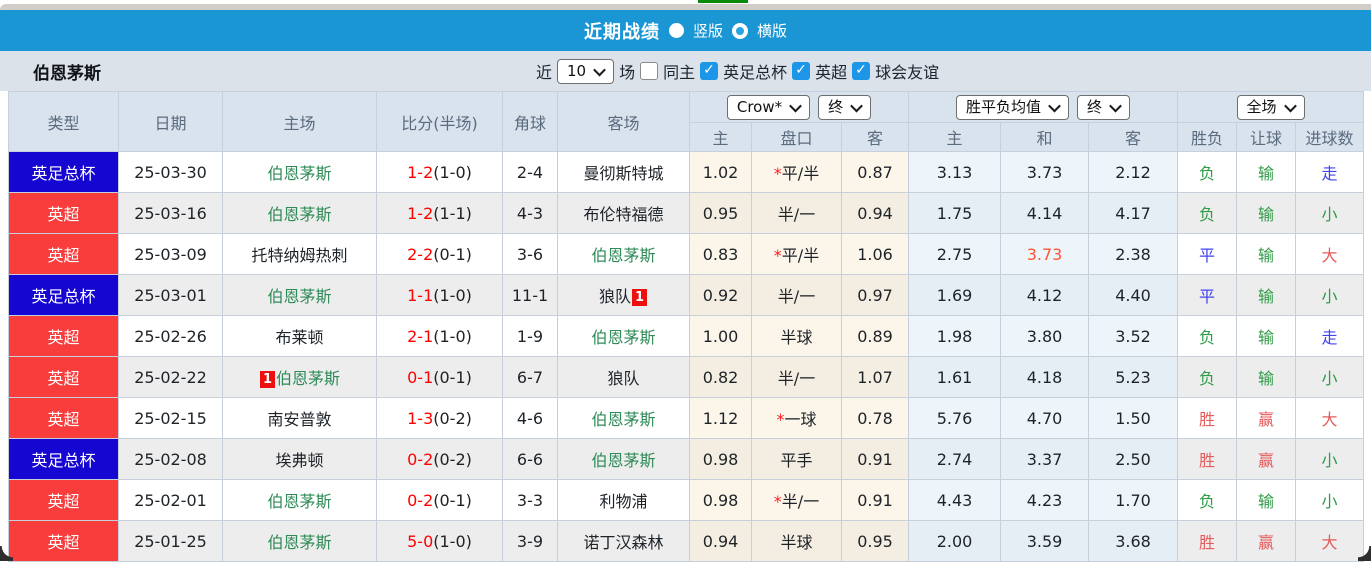 The image size is (1371, 562). Describe the element at coordinates (755, 71) in the screenshot. I see `fa-cup-label: 英足总杯` at that location.